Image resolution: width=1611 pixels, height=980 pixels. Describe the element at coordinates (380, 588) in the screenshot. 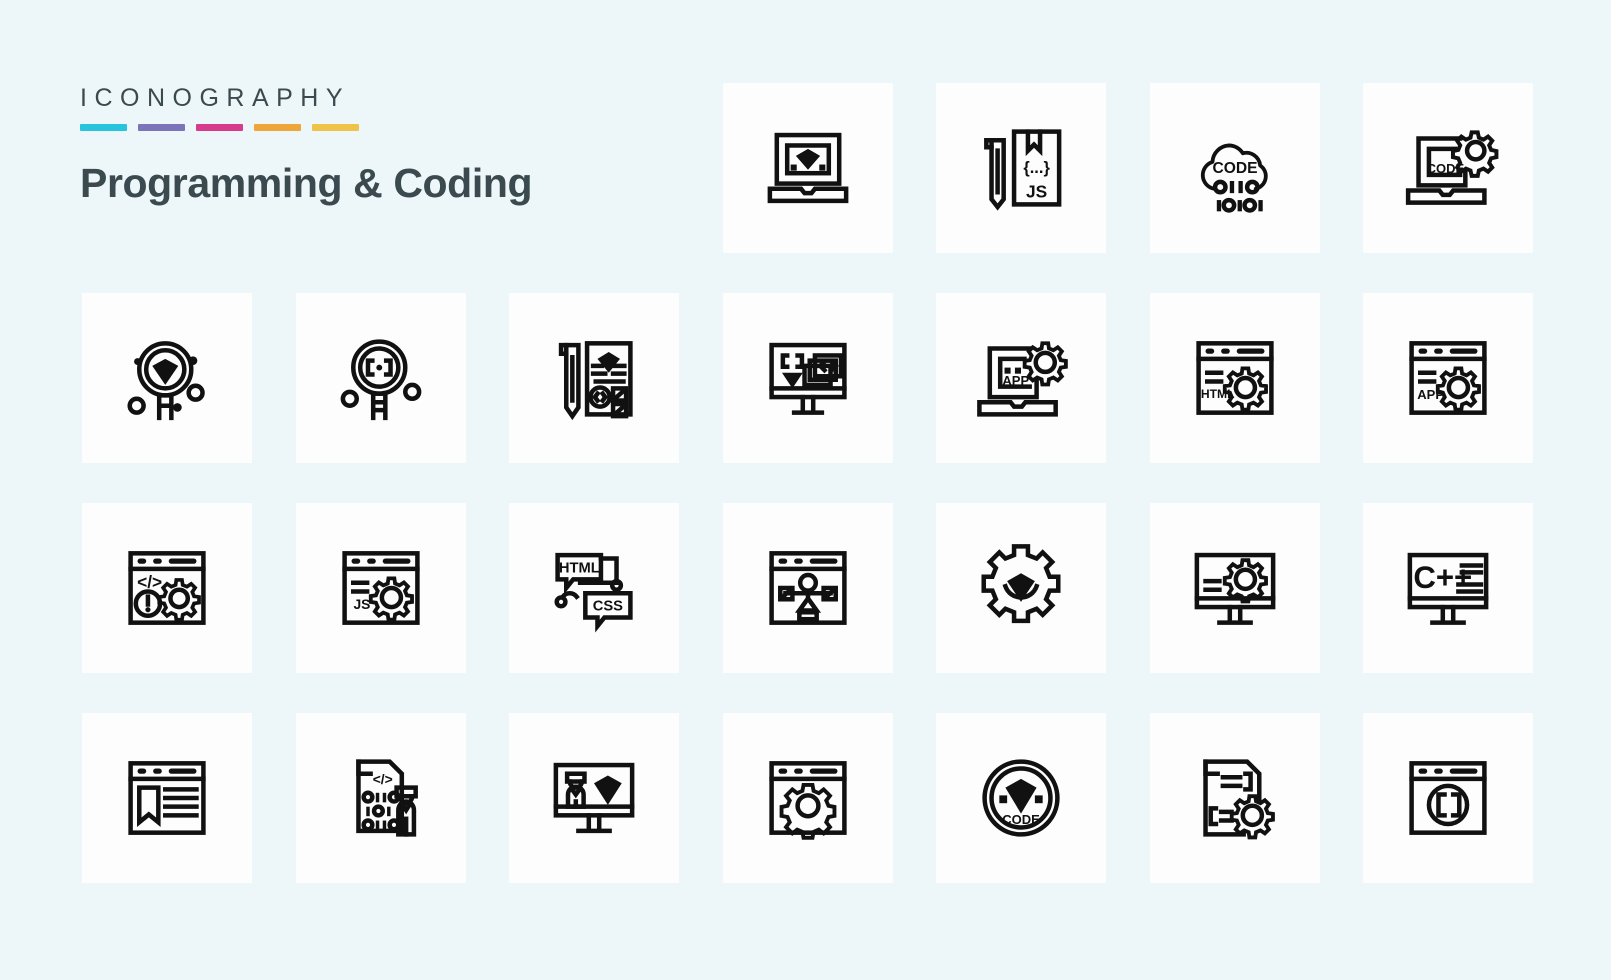

I see `browser-js-gear-icon: JS` at that location.